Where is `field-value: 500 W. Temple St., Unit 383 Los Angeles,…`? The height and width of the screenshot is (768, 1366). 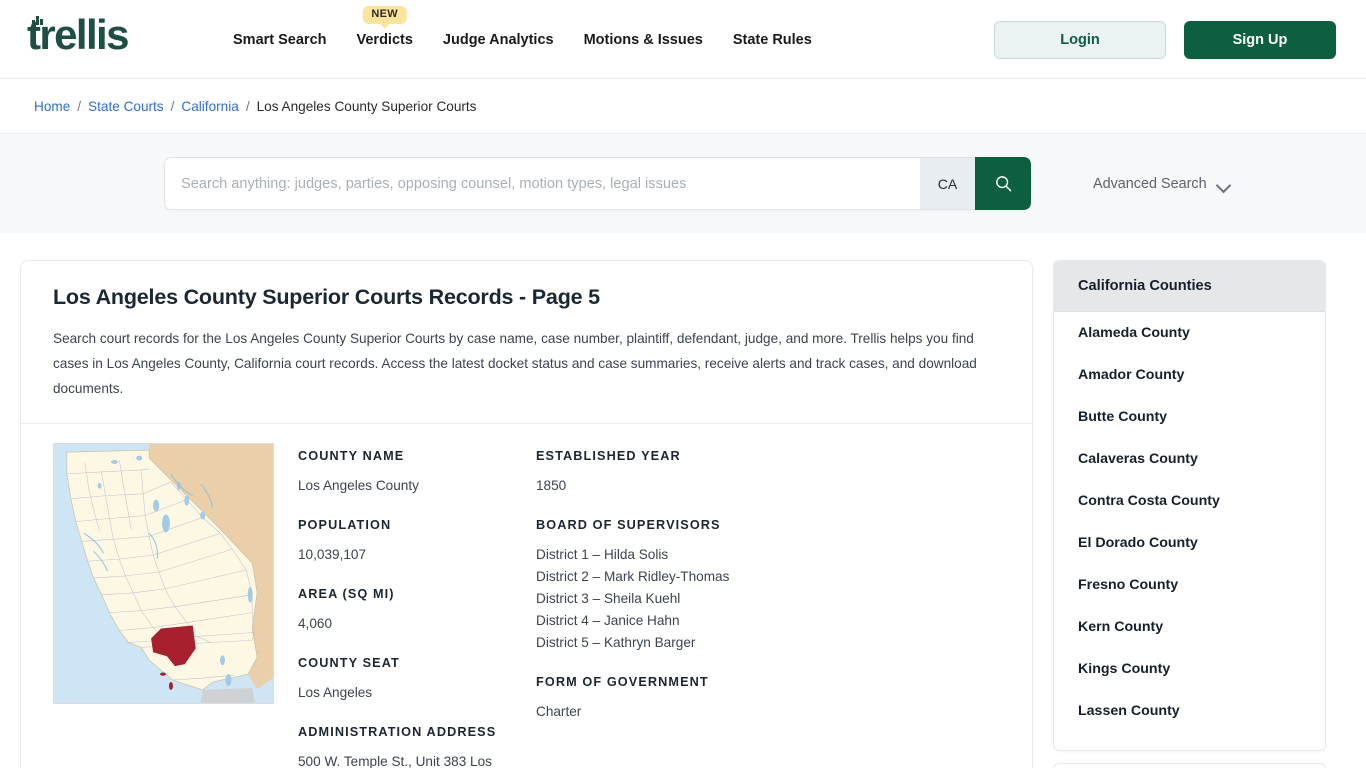
field-value: 500 W. Temple St., Unit 383 Los Angeles,… is located at coordinates (395, 761).